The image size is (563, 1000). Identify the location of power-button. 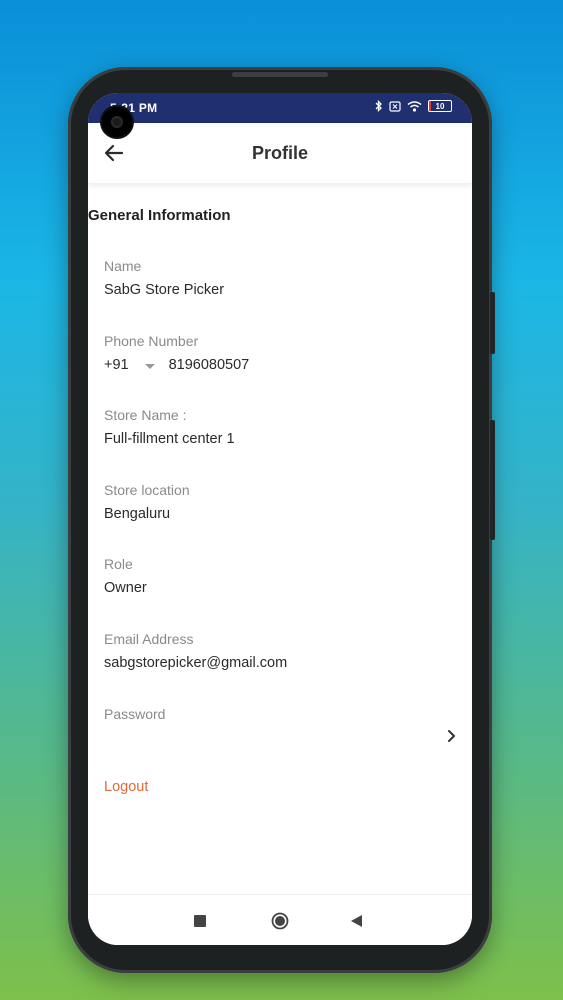
(492, 480).